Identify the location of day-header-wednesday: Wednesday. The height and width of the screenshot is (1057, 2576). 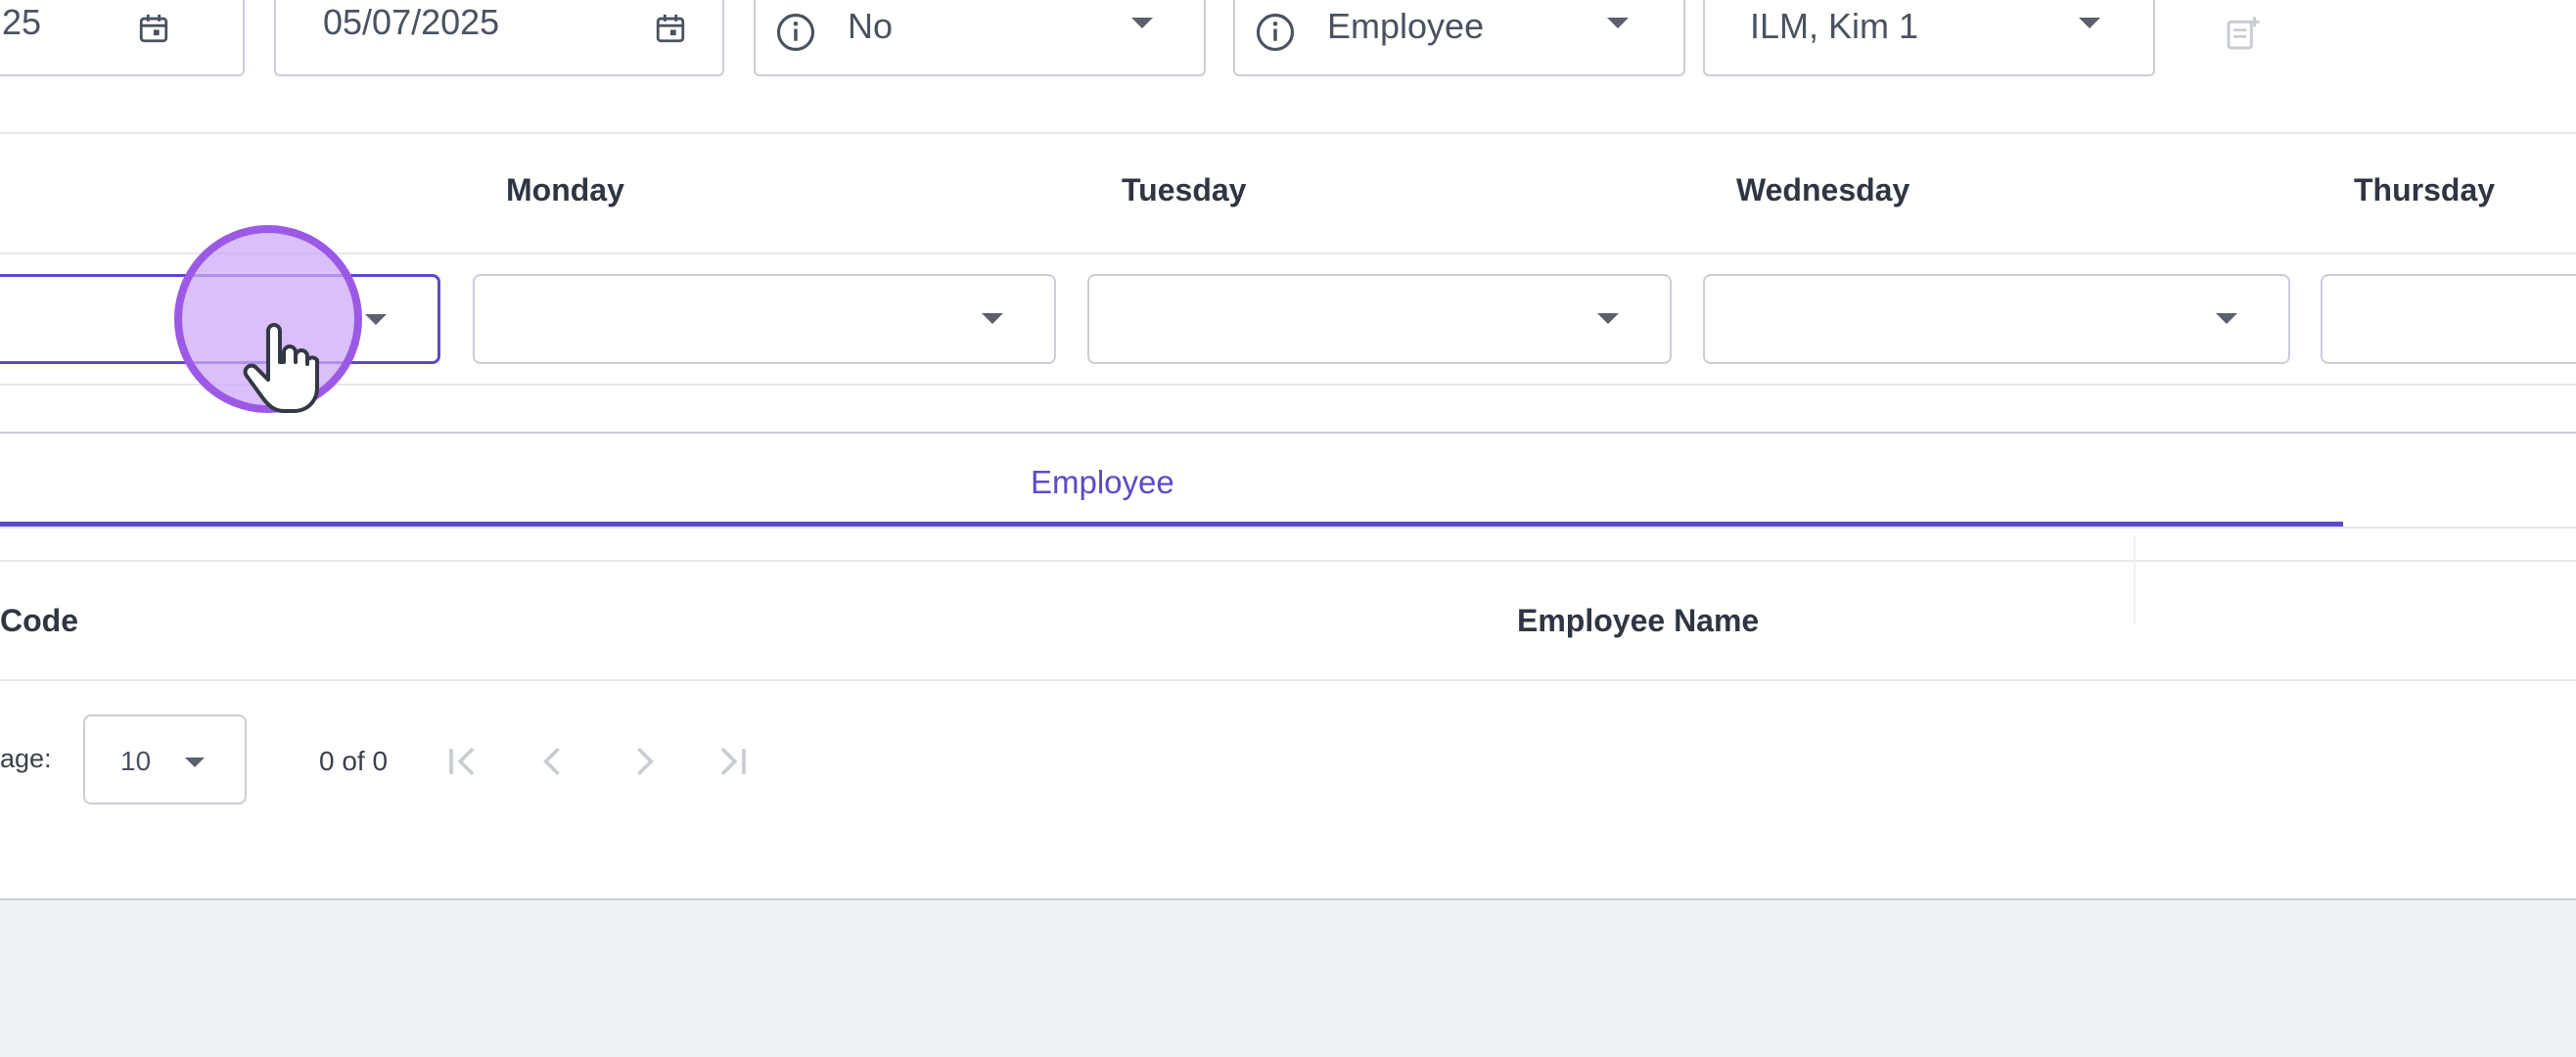
(1823, 190).